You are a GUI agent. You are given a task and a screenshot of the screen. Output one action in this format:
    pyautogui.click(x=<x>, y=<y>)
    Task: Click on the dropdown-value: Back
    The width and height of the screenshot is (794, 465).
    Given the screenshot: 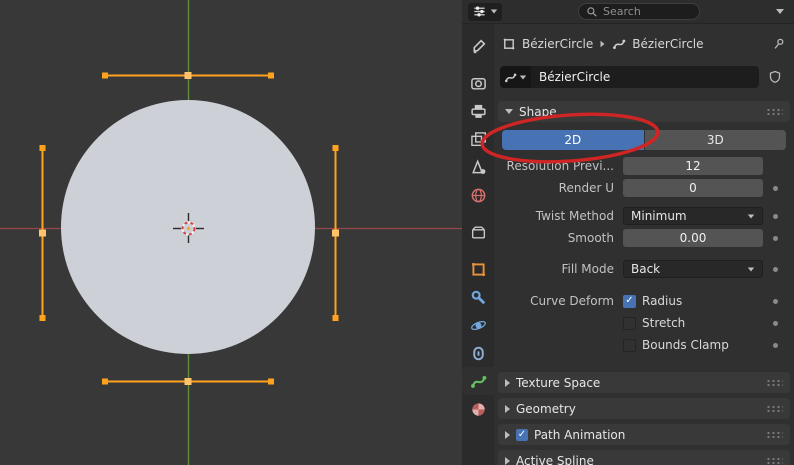 What is the action you would take?
    pyautogui.click(x=646, y=269)
    